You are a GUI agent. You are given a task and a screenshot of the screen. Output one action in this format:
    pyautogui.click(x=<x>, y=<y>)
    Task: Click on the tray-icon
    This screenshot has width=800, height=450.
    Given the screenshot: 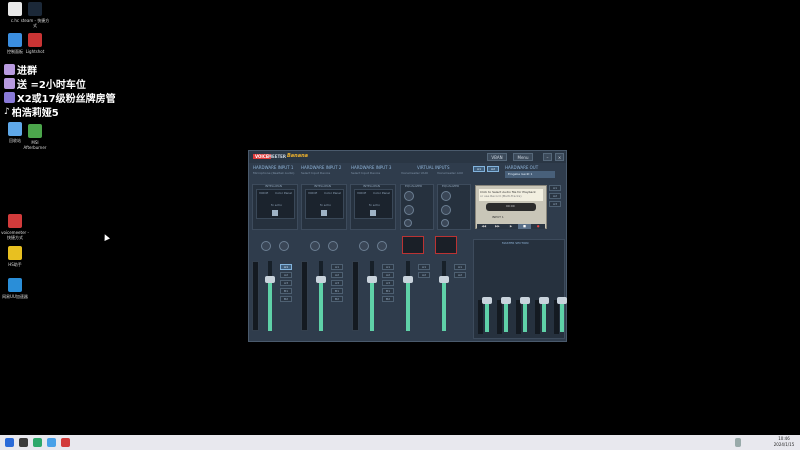 What is the action you would take?
    pyautogui.click(x=738, y=442)
    